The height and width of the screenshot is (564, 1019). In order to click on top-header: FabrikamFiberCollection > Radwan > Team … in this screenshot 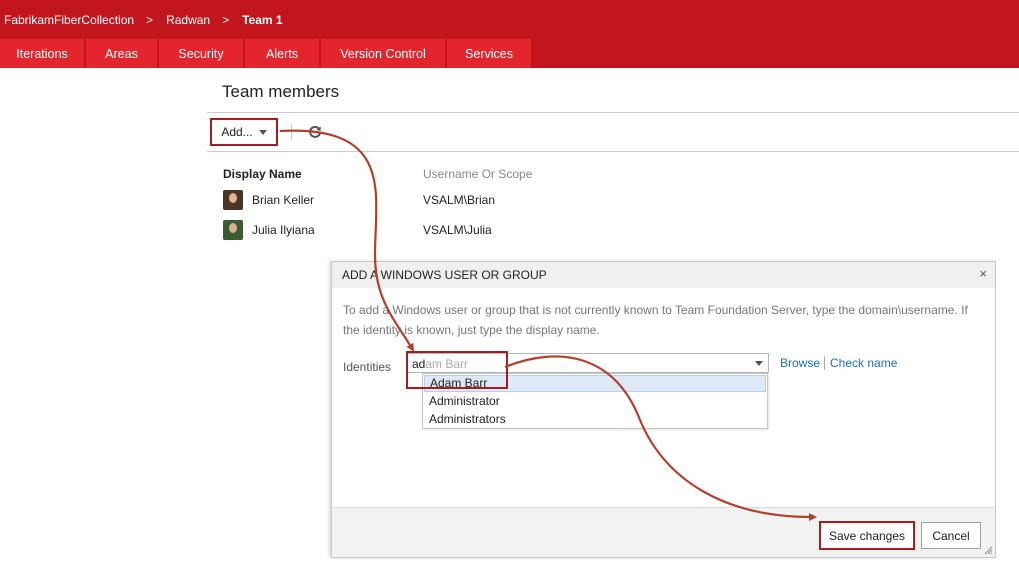, I will do `click(509, 34)`.